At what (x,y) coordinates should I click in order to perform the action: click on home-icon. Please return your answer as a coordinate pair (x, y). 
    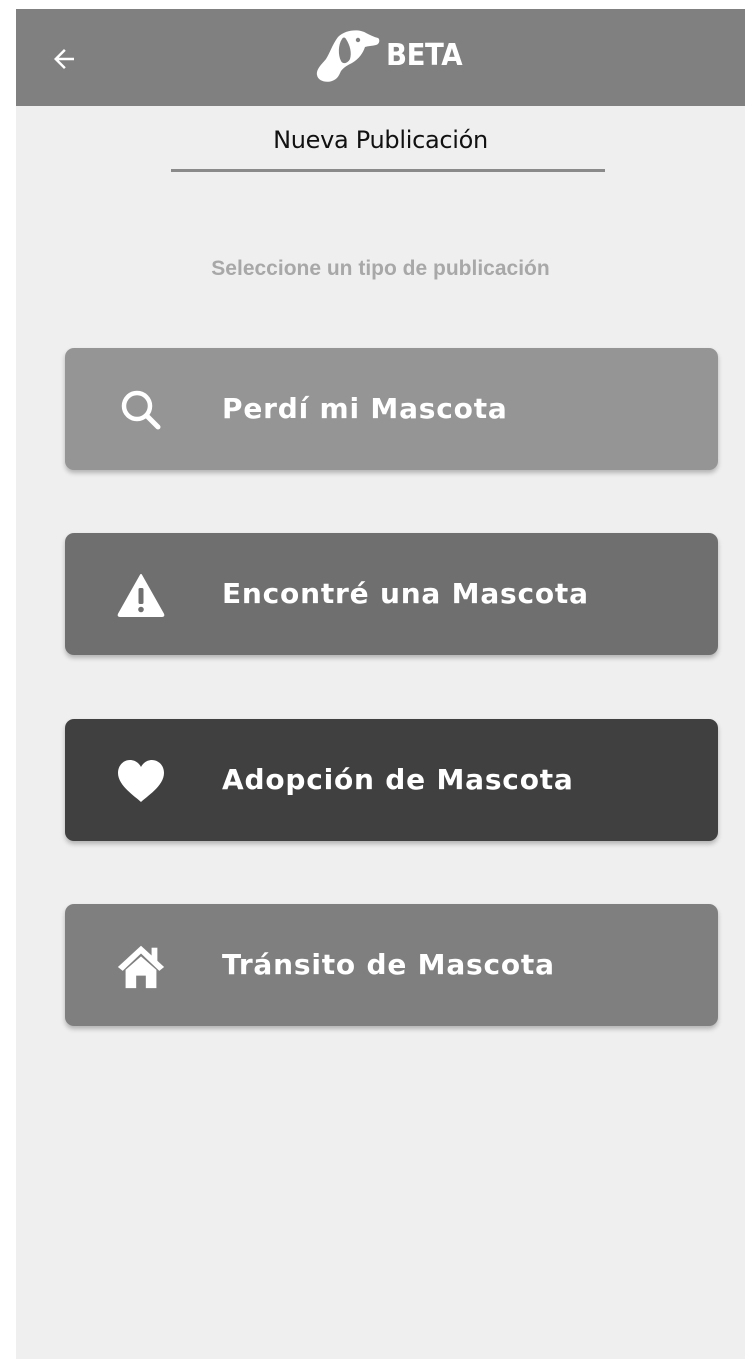
    Looking at the image, I should click on (141, 967).